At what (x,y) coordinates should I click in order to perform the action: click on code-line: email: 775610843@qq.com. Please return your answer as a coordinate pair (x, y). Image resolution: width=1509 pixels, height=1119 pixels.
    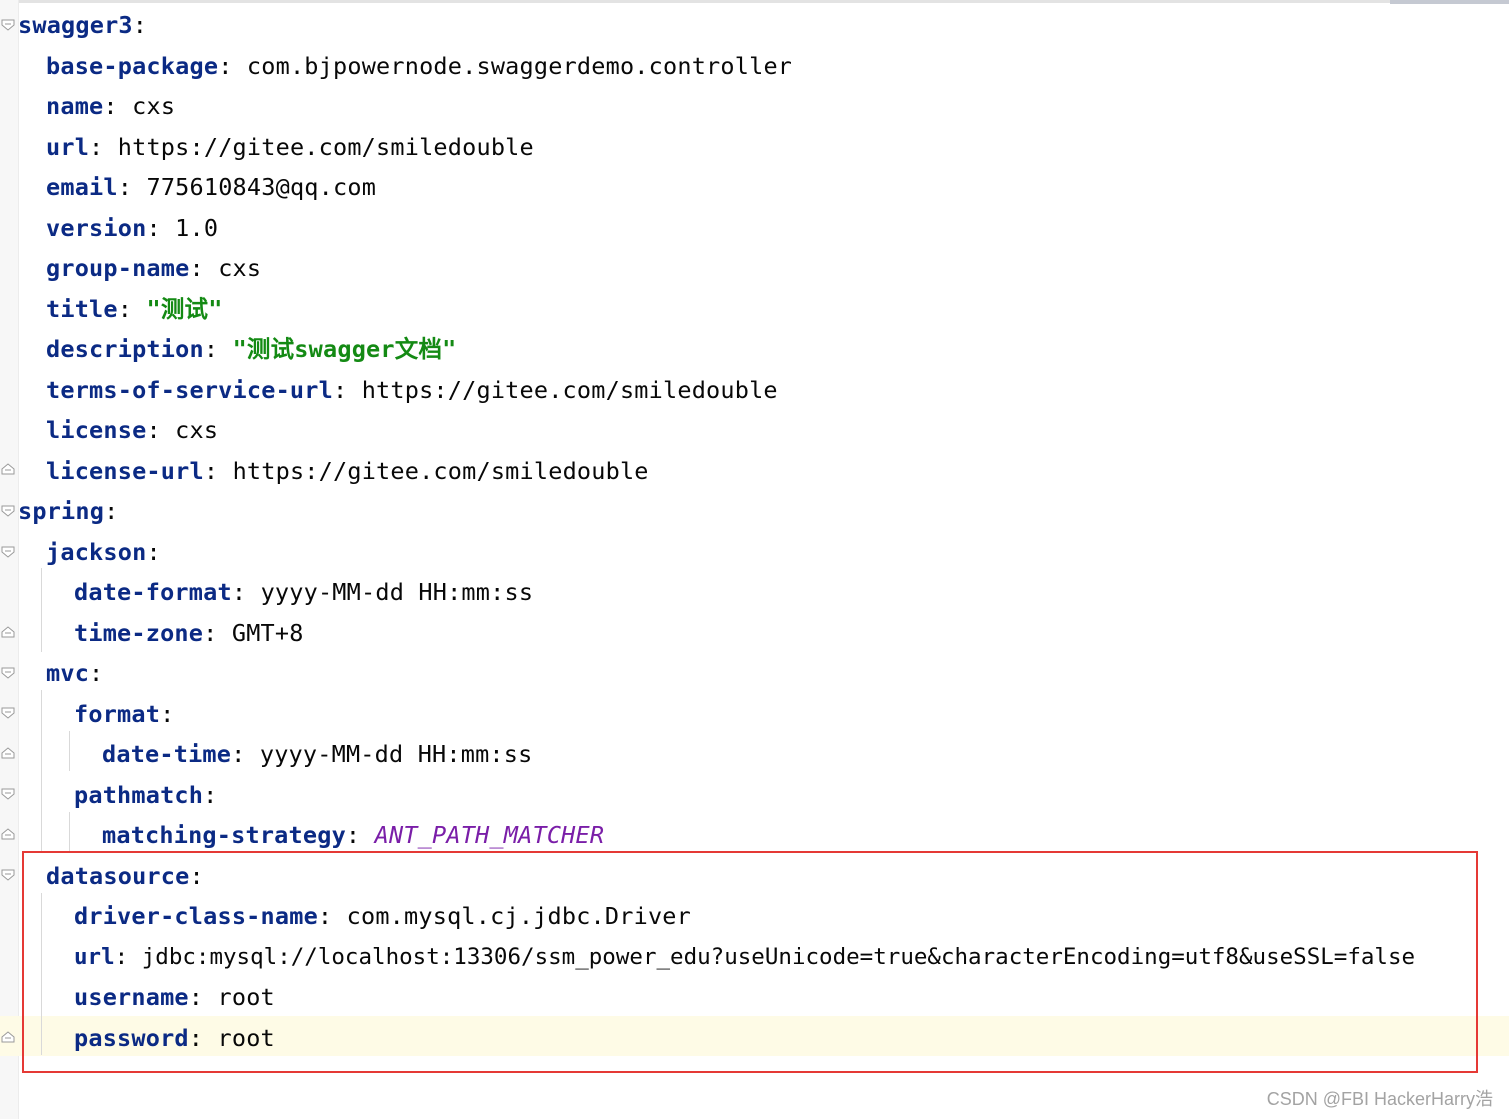
    Looking at the image, I should click on (211, 187).